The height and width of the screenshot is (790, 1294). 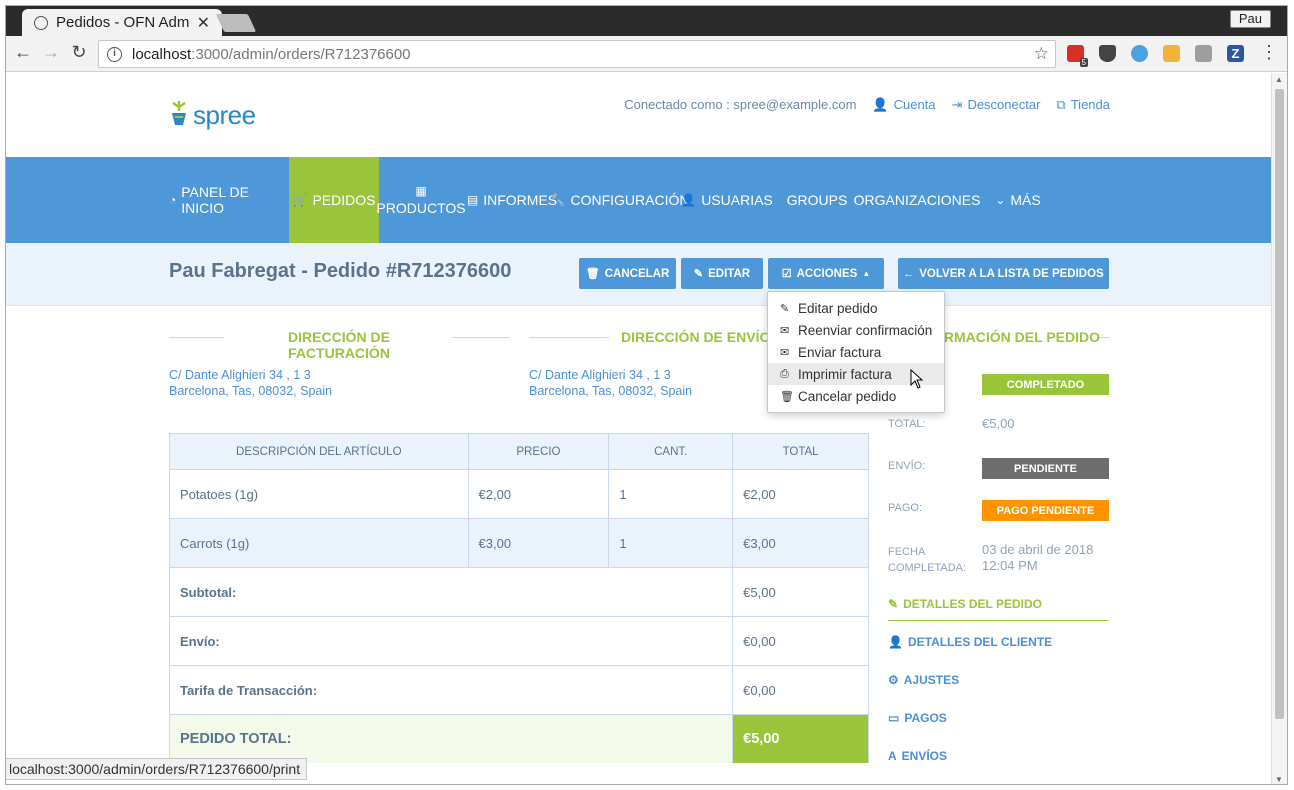 I want to click on shipping-row: Envío: €0,00, so click(x=518, y=641).